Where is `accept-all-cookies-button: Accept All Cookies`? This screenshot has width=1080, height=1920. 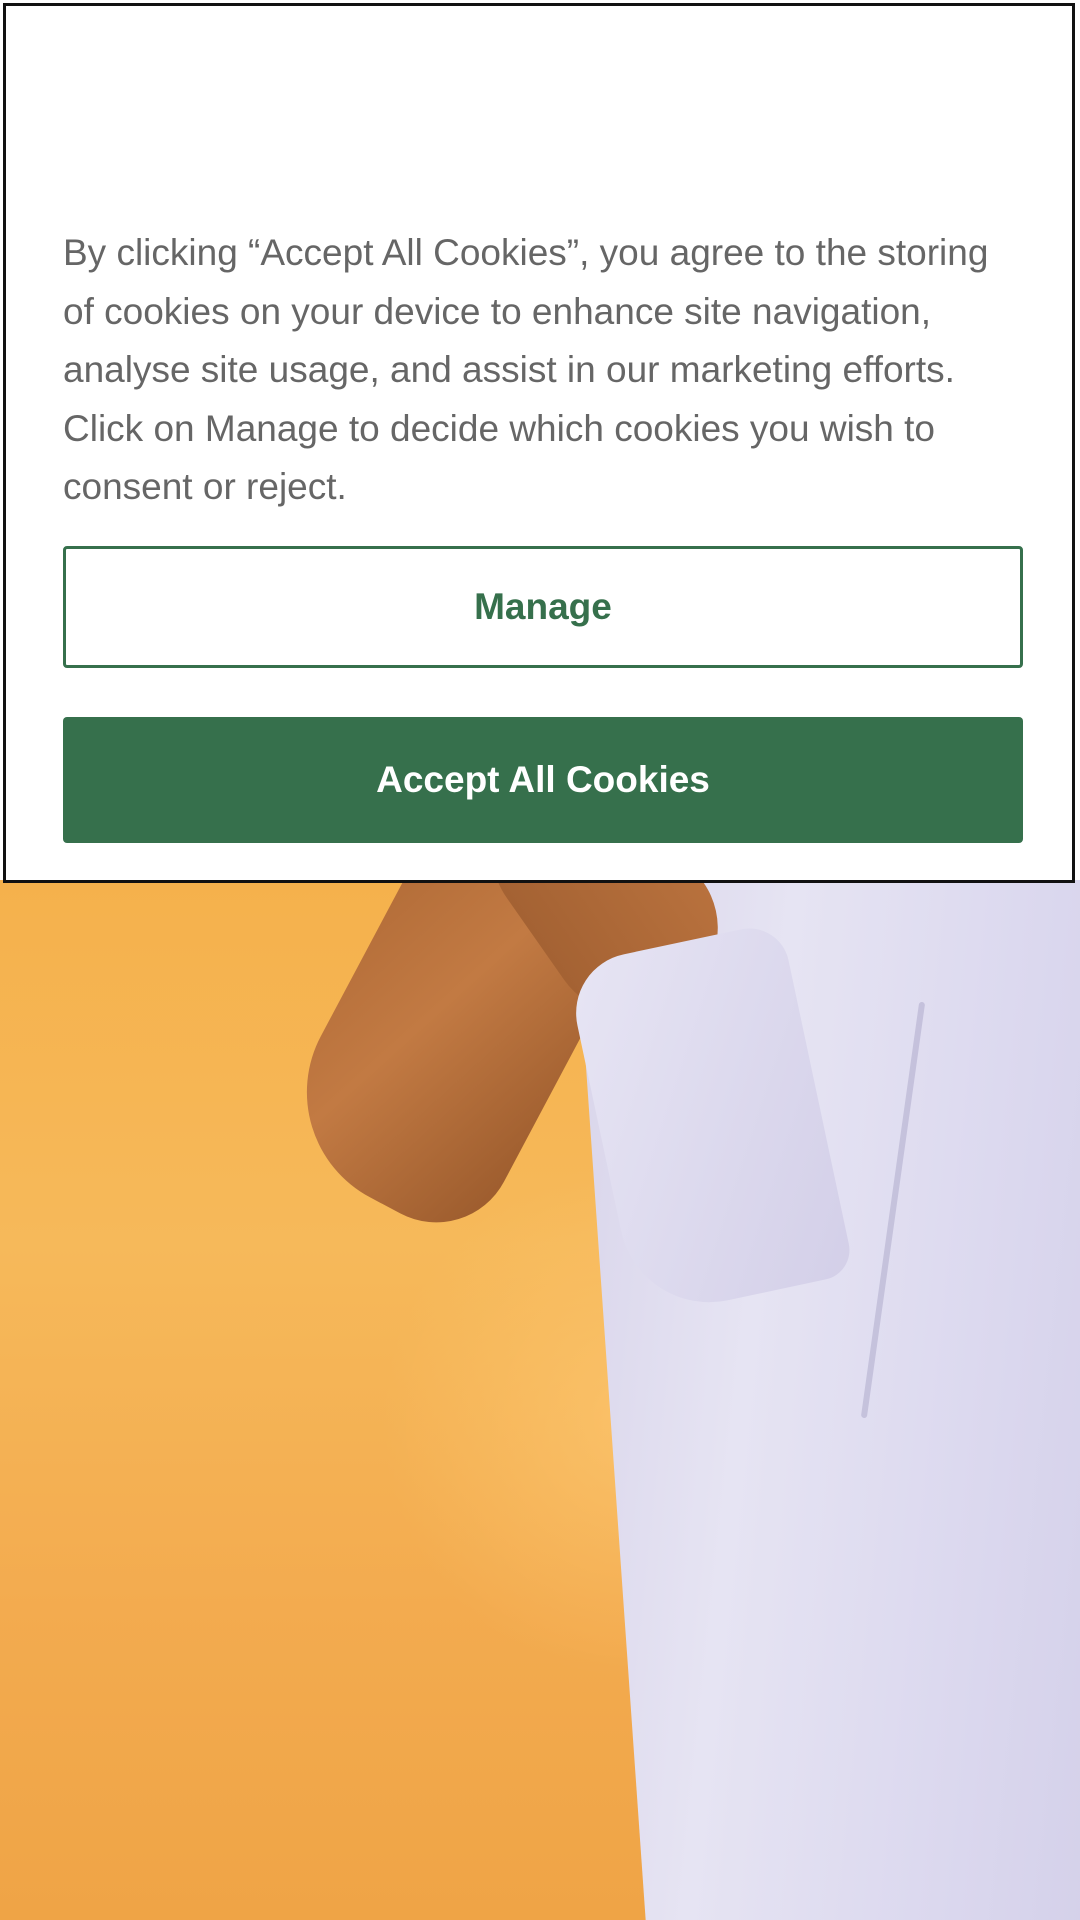 accept-all-cookies-button: Accept All Cookies is located at coordinates (543, 780).